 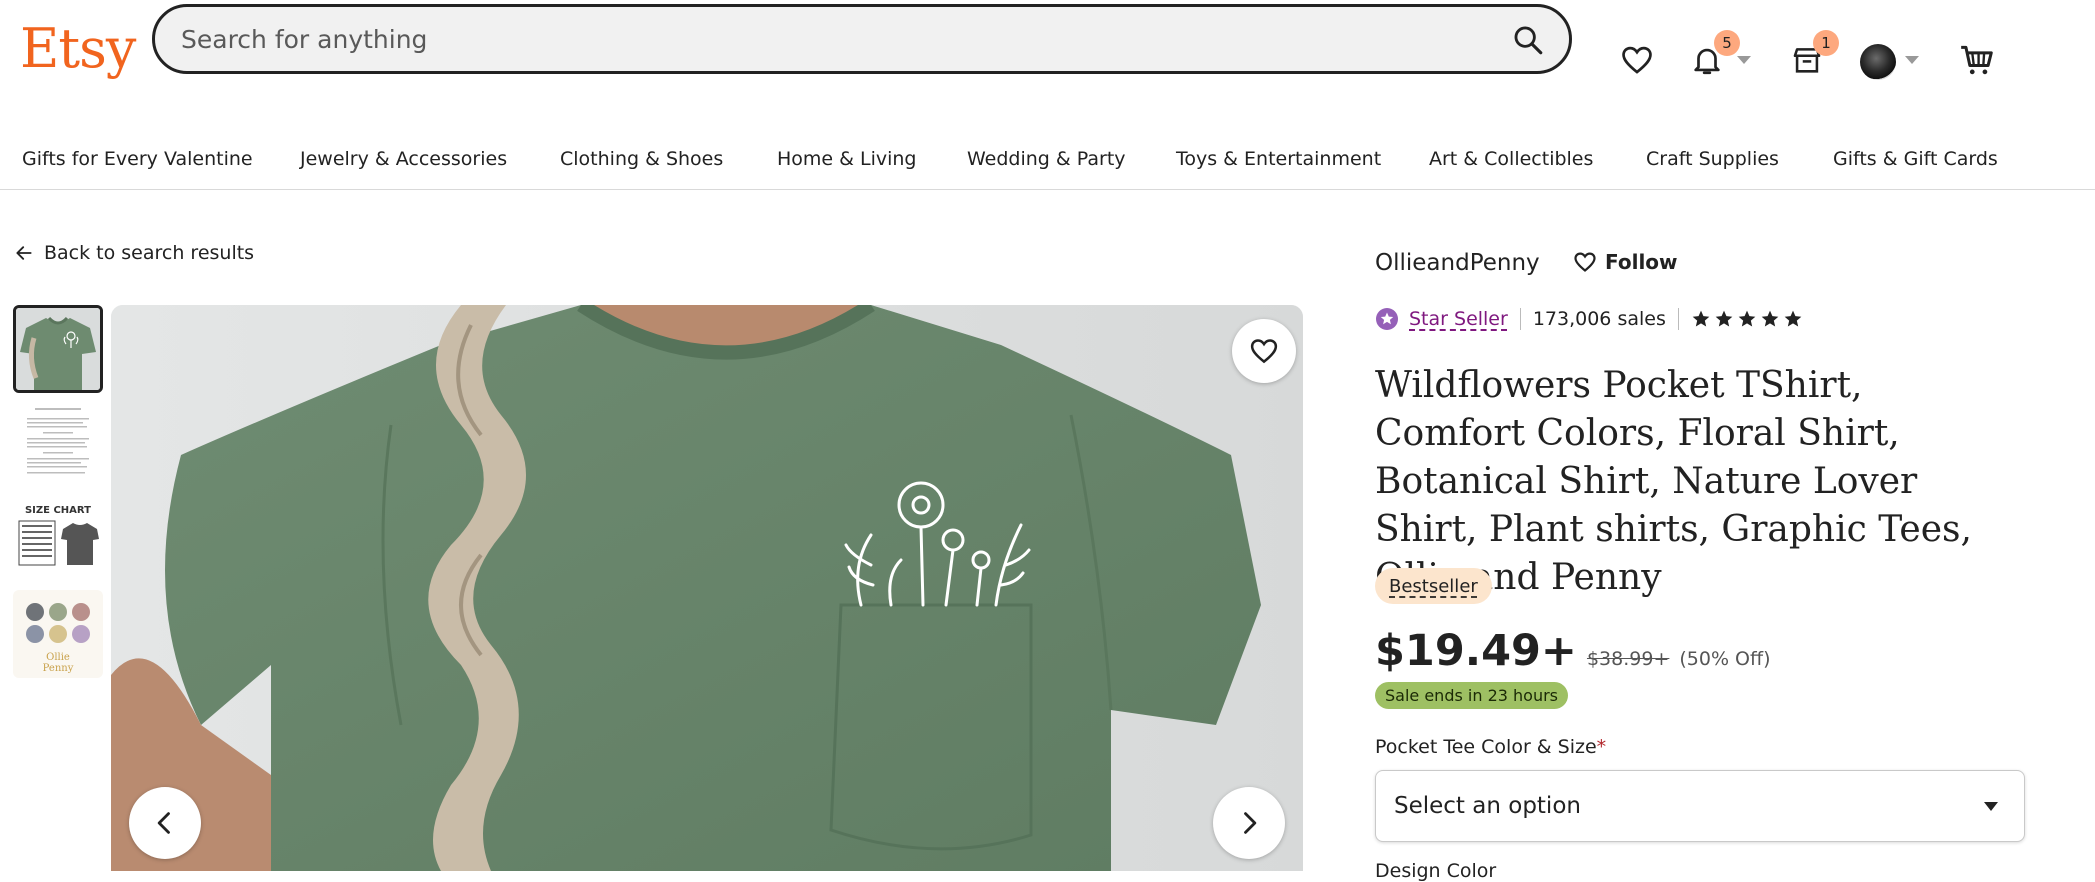 I want to click on discount-percent: (50% Off), so click(x=1725, y=659).